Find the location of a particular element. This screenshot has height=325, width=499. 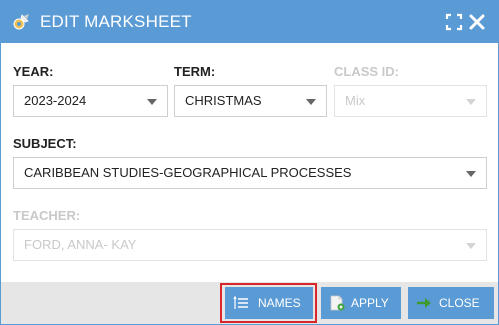

names-button: NAMES is located at coordinates (269, 303).